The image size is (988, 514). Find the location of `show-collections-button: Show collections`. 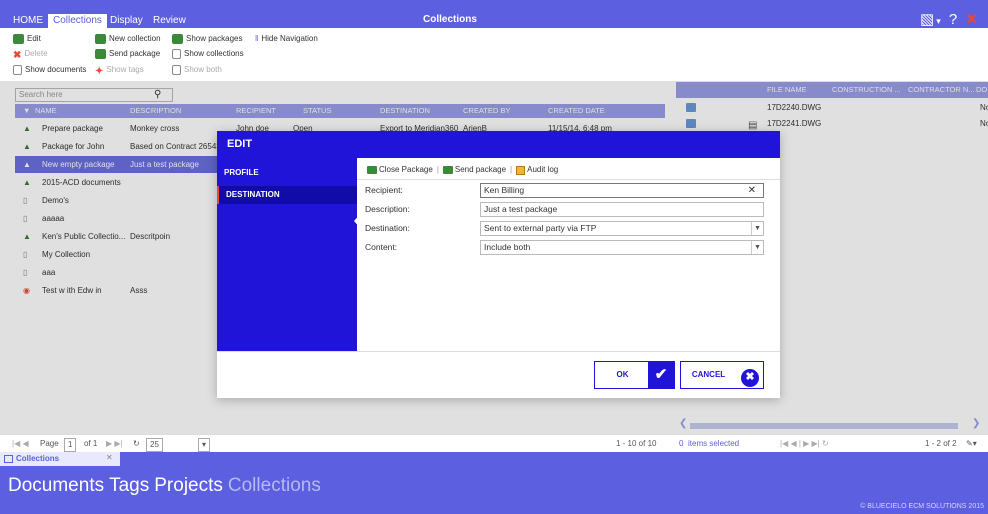

show-collections-button: Show collections is located at coordinates (208, 54).